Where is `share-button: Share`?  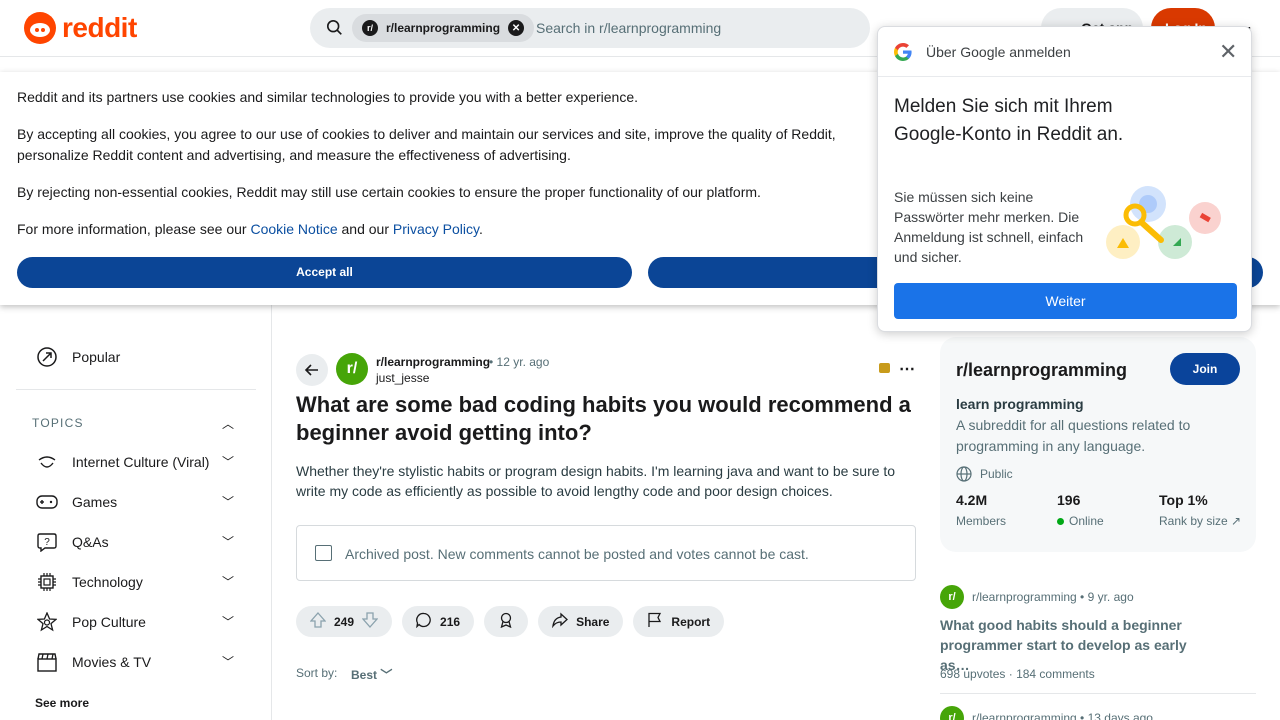
share-button: Share is located at coordinates (581, 621).